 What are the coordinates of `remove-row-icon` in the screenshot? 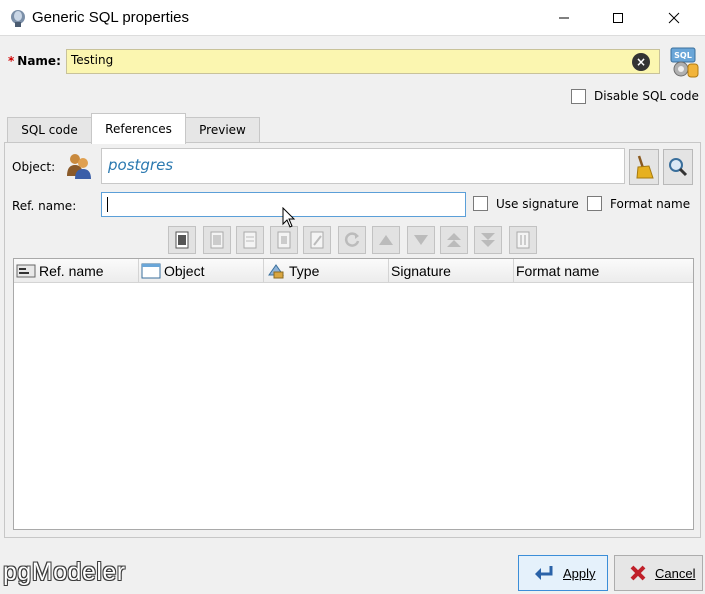 It's located at (217, 240).